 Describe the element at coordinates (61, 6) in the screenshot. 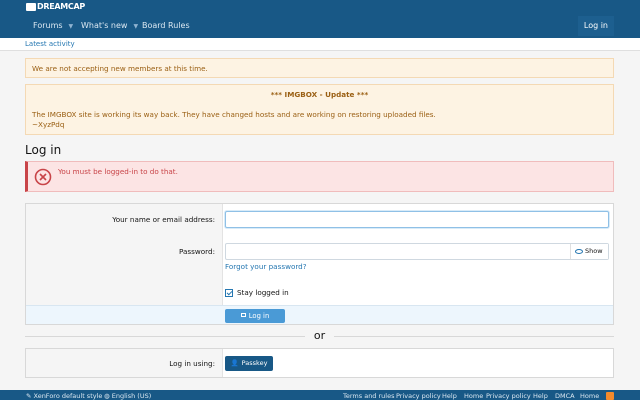

I see `logo-text: DREAMCAP` at that location.